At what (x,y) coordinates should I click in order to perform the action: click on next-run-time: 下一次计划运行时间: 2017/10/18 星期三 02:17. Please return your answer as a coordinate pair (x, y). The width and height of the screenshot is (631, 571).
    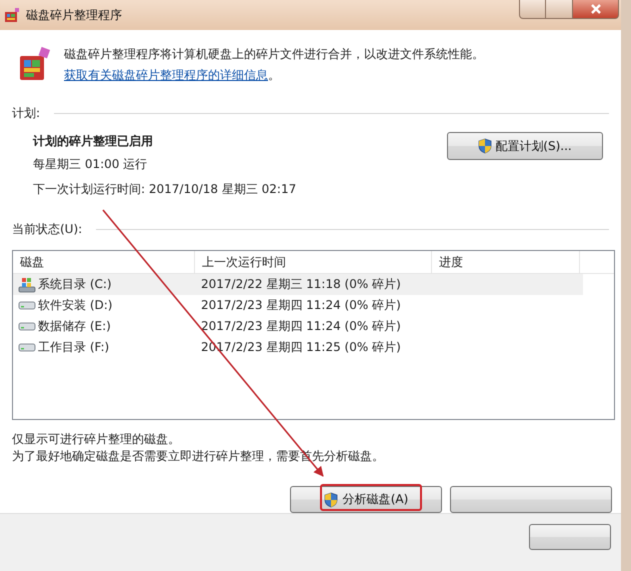
    Looking at the image, I should click on (164, 189).